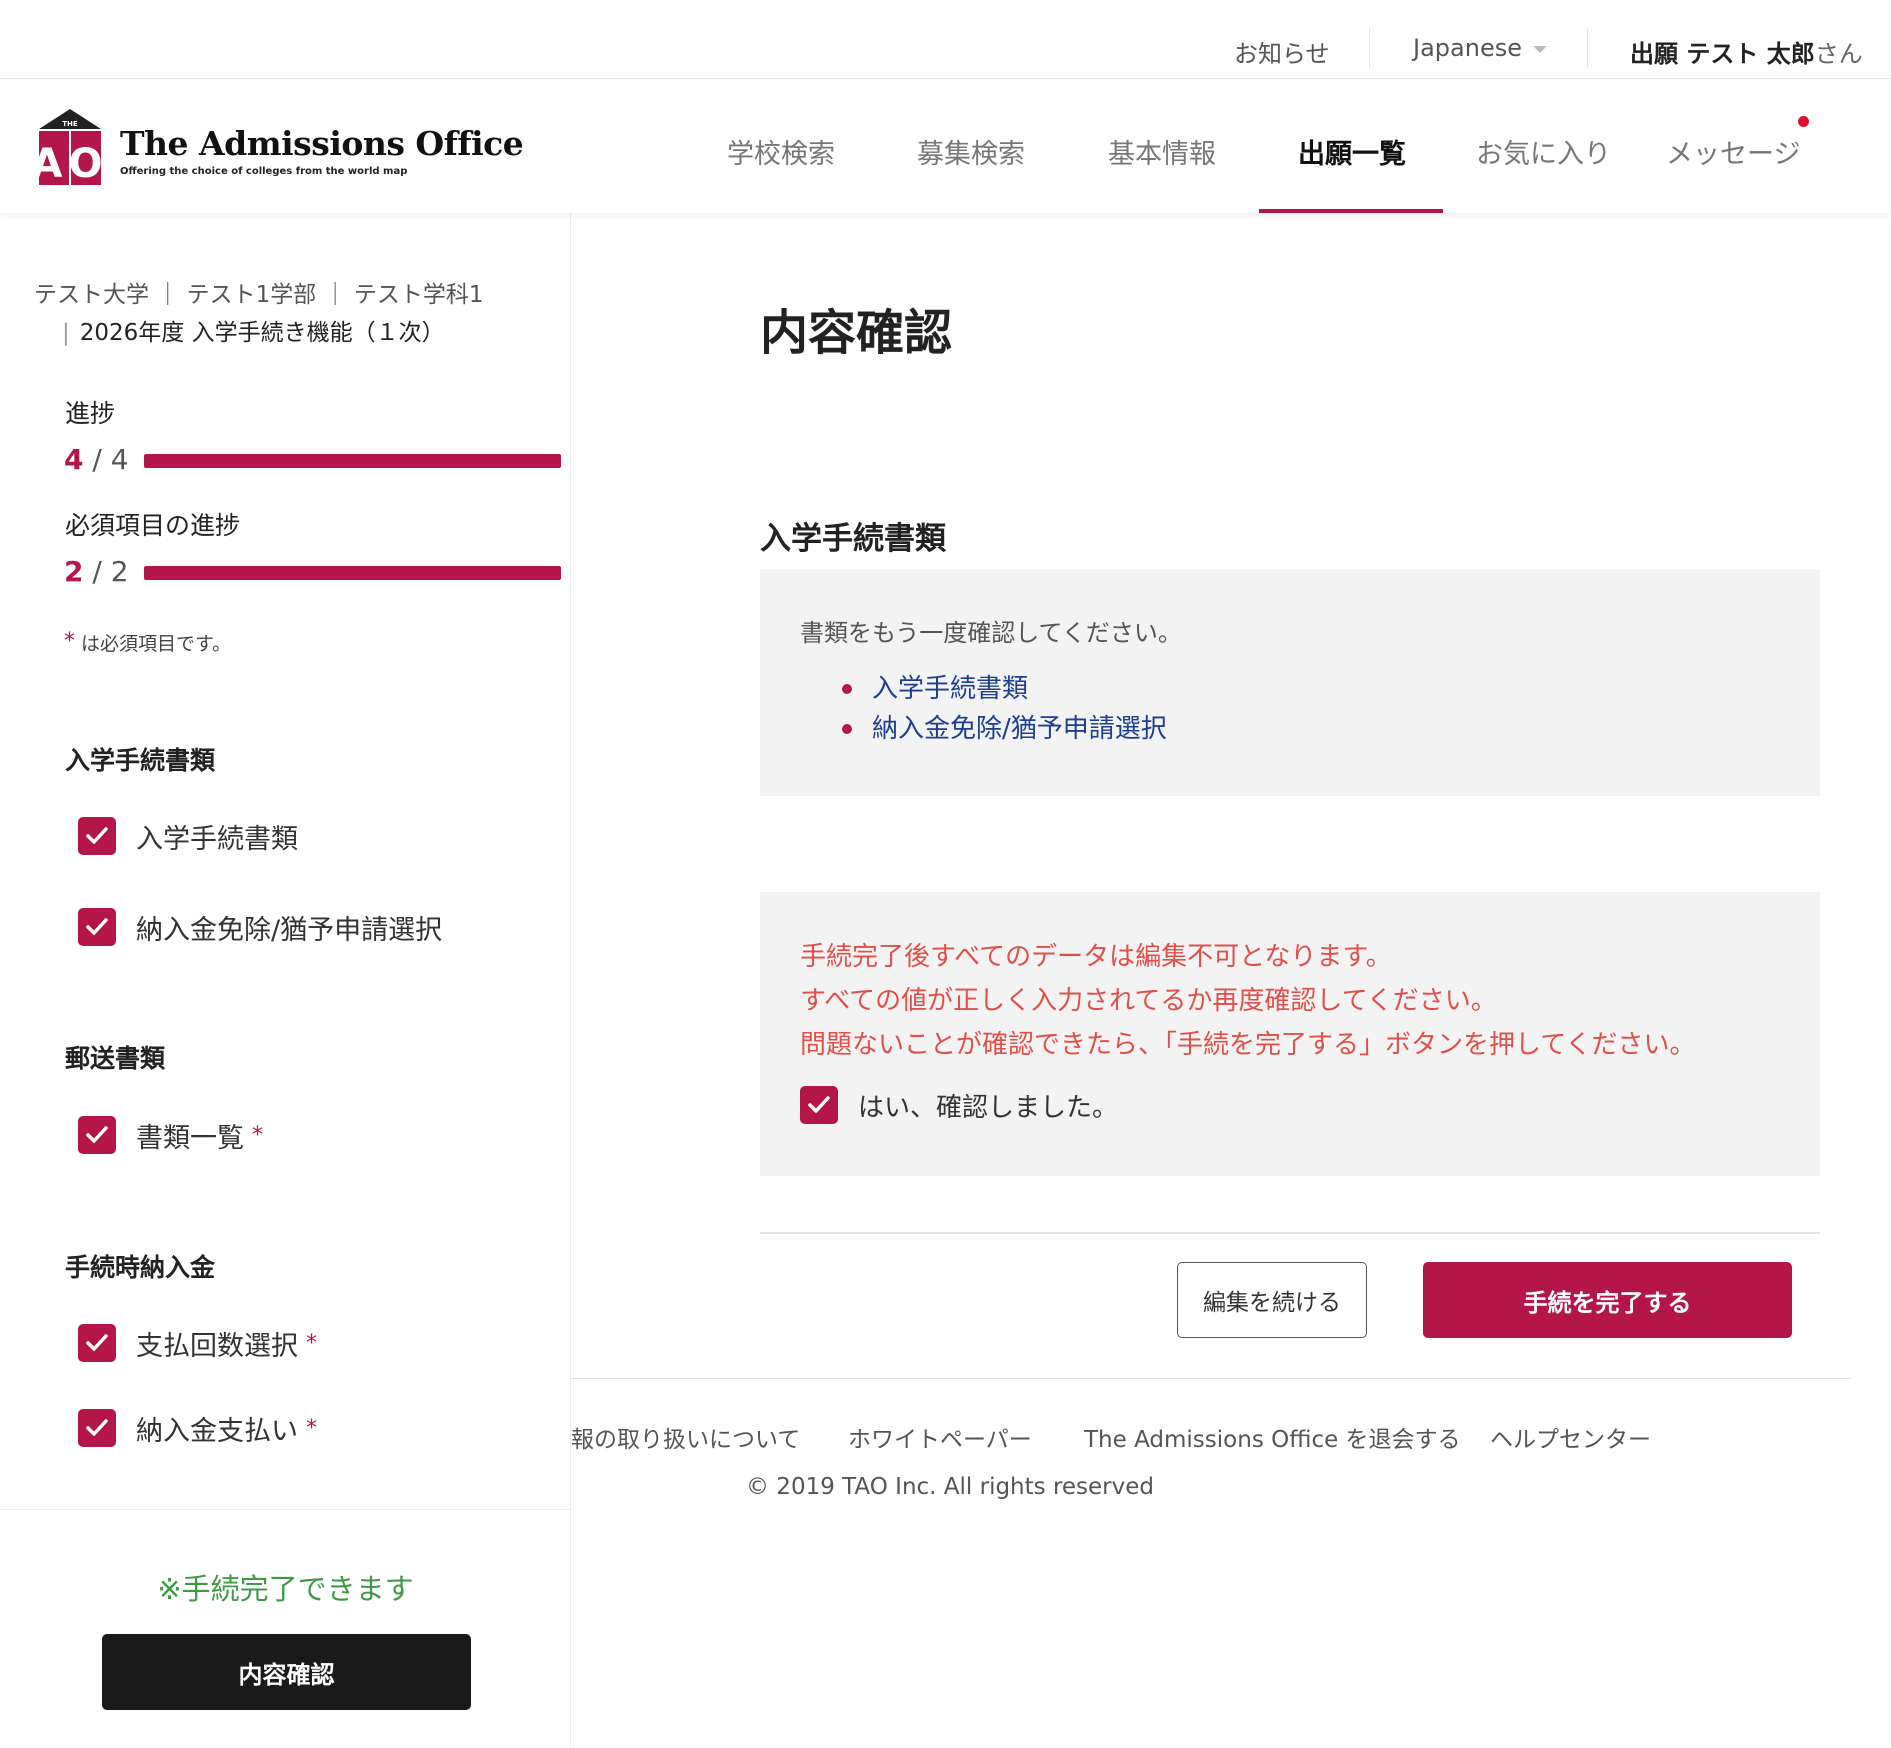 Image resolution: width=1891 pixels, height=1748 pixels. Describe the element at coordinates (1096, 957) in the screenshot. I see `warning-text: 手続完了後すべてのデータは編集不可となります。` at that location.